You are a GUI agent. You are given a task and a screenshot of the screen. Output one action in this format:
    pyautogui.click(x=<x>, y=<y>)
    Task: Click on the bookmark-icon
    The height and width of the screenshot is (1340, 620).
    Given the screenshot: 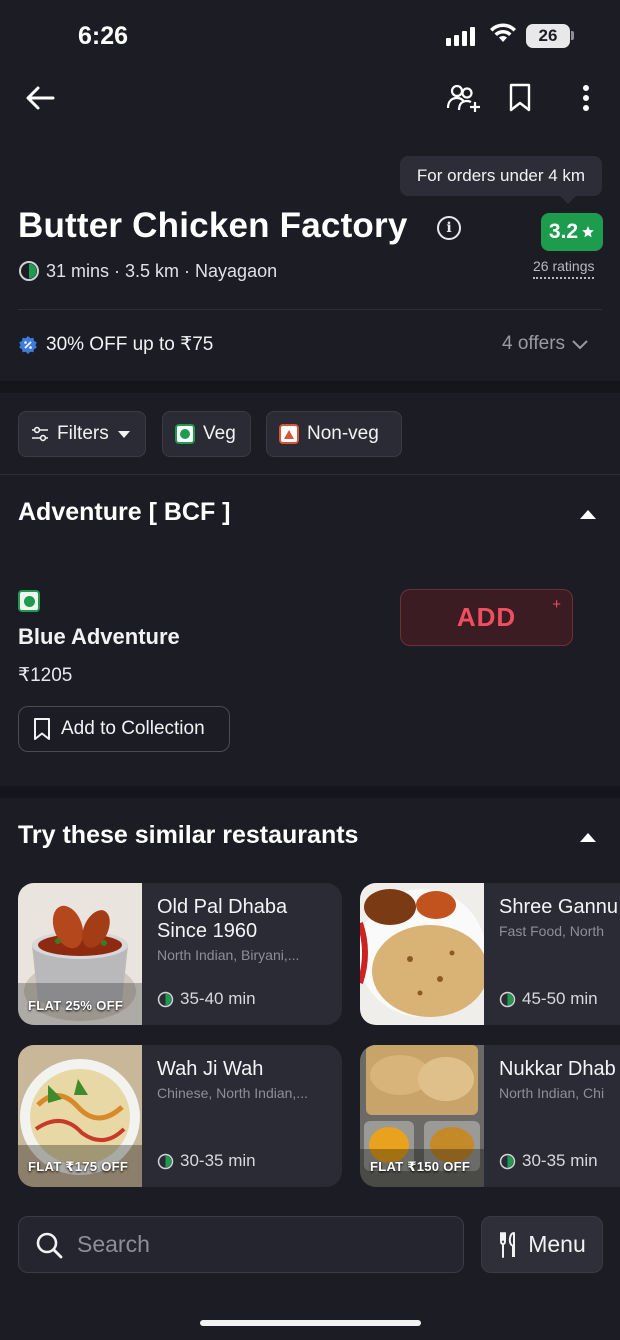 What is the action you would take?
    pyautogui.click(x=520, y=97)
    